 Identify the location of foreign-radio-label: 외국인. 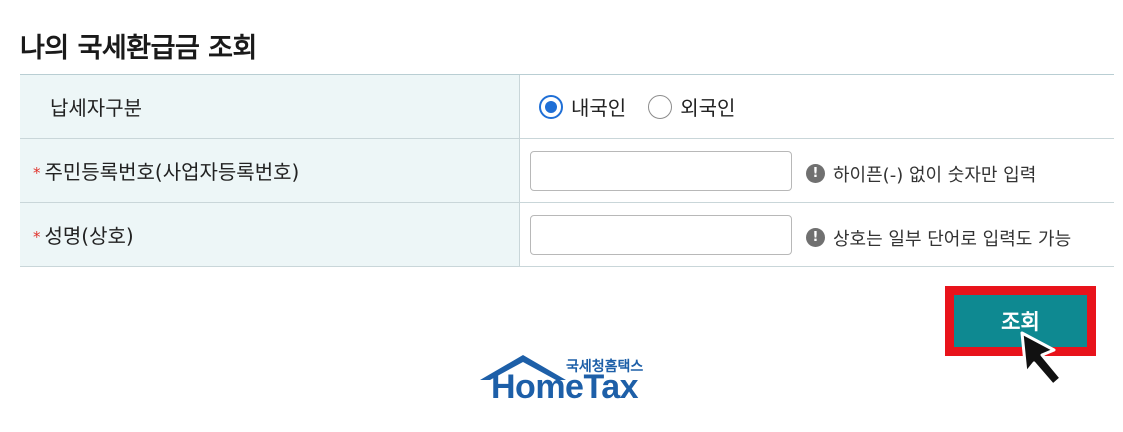
(707, 106).